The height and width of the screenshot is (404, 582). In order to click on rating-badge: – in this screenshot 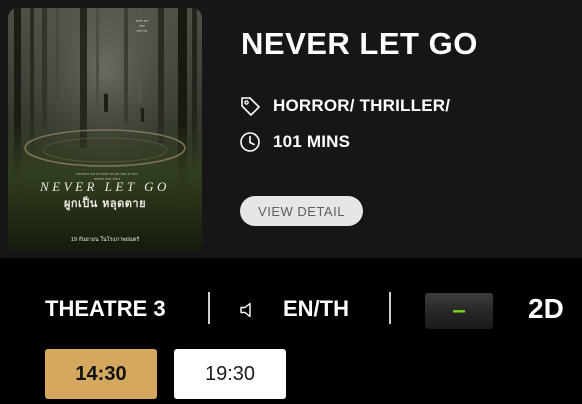, I will do `click(459, 311)`.